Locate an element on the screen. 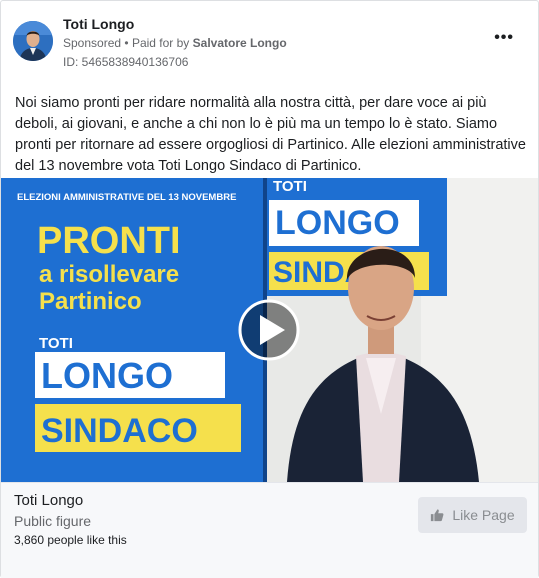  poster-first-name: TOTI is located at coordinates (56, 343).